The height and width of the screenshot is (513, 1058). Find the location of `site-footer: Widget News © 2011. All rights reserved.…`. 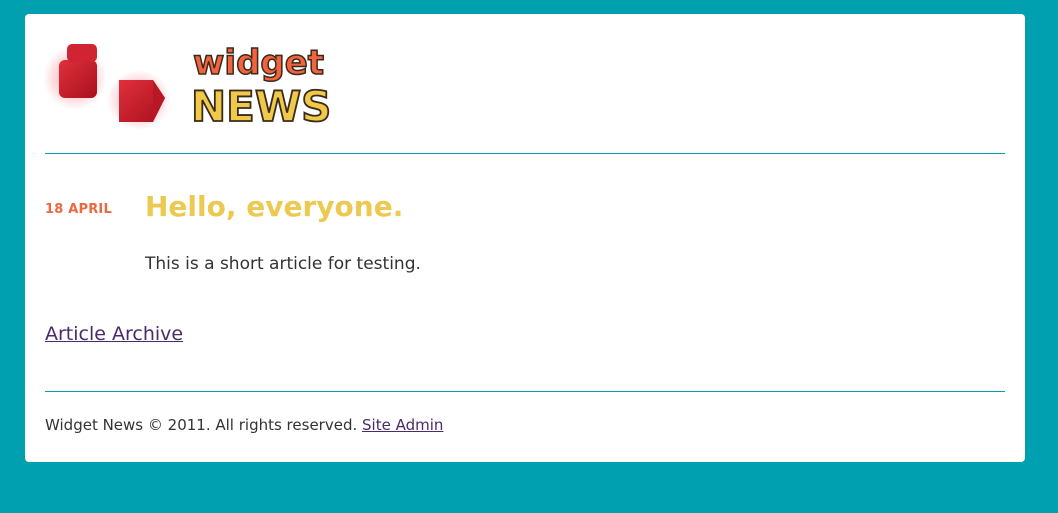

site-footer: Widget News © 2011. All rights reserved.… is located at coordinates (244, 425).